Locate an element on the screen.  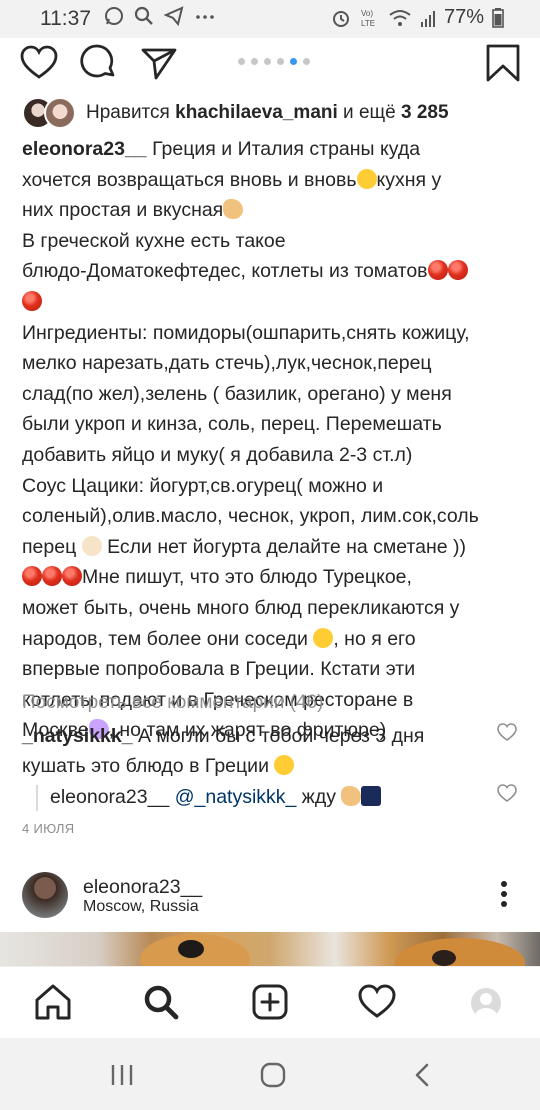
signal-icon is located at coordinates (427, 18).